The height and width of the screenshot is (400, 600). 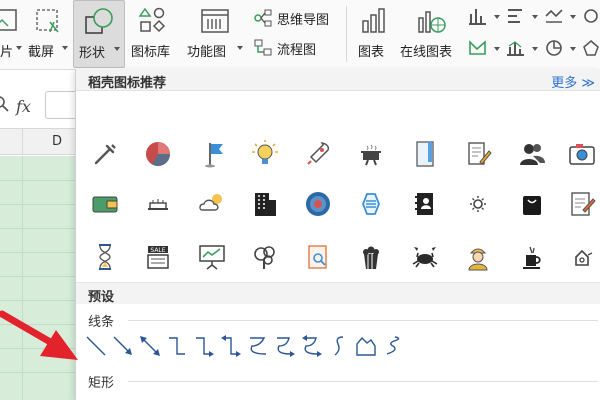 What do you see at coordinates (263, 47) in the screenshot?
I see `flowchart-icon` at bounding box center [263, 47].